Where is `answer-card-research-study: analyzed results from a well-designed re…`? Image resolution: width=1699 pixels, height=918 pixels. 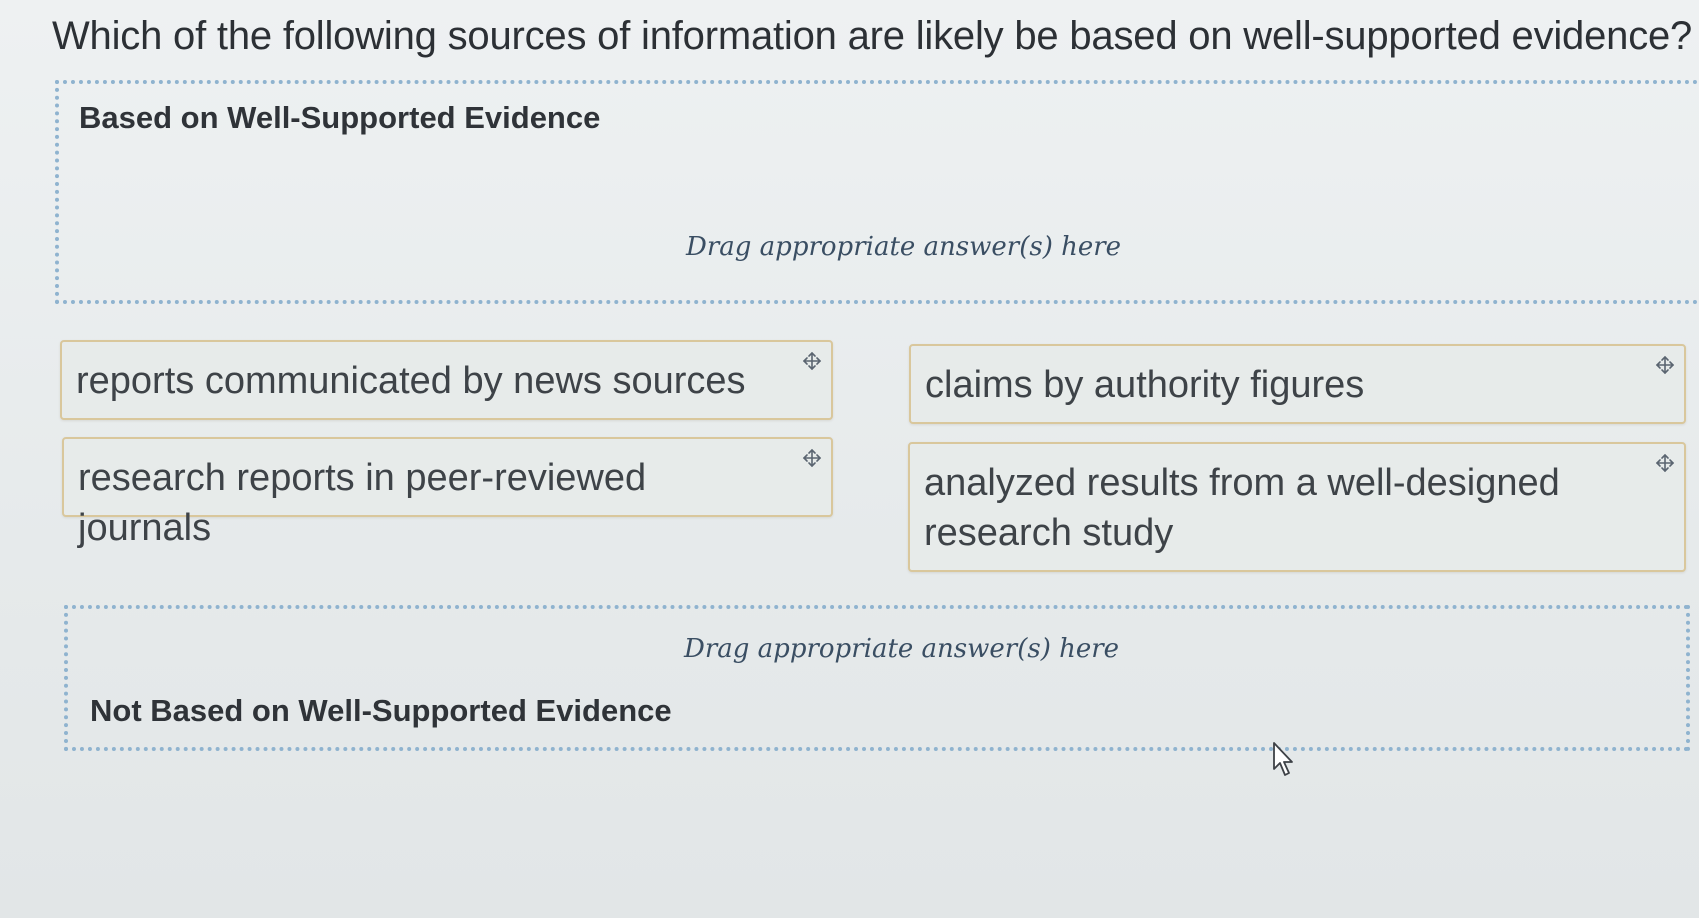
answer-card-research-study: analyzed results from a well-designed re… is located at coordinates (1297, 507).